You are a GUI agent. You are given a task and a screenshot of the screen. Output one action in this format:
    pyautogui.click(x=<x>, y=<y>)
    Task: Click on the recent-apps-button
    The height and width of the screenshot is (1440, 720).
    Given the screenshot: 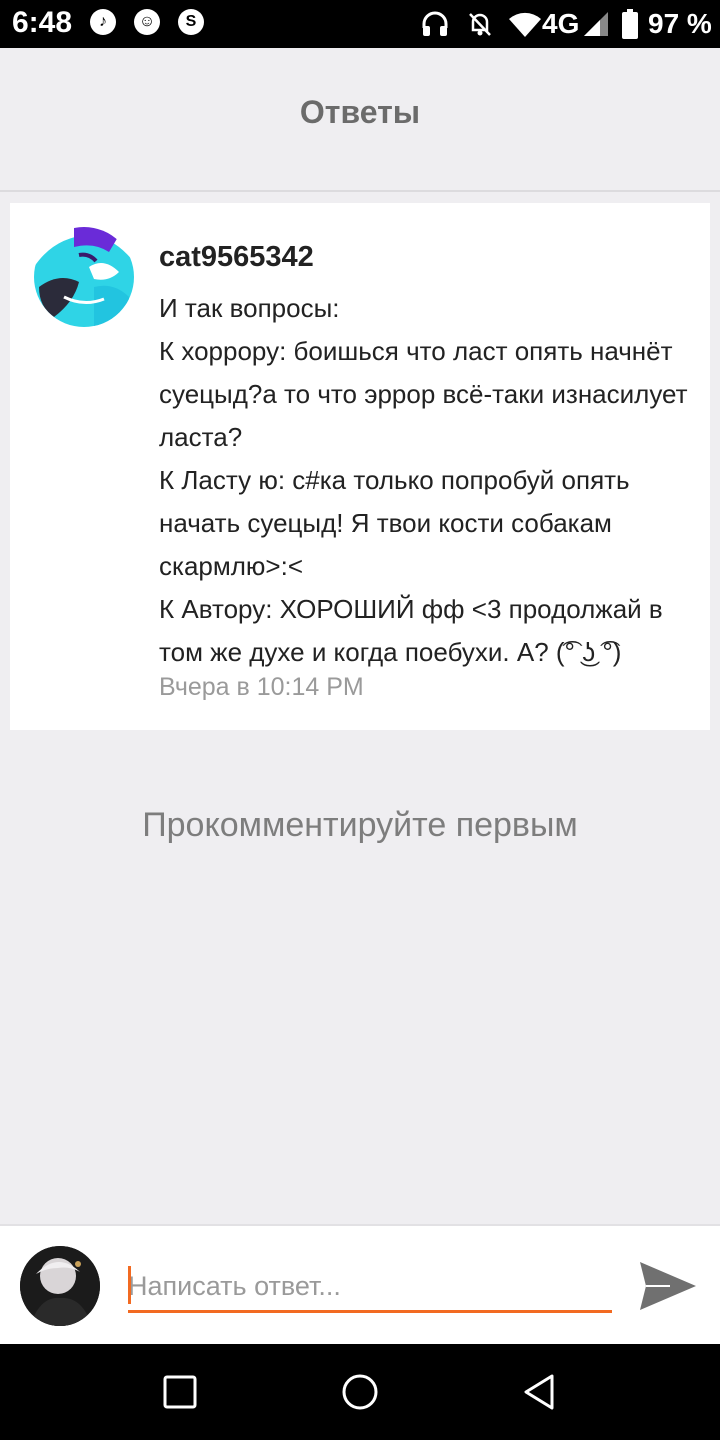 What is the action you would take?
    pyautogui.click(x=180, y=1392)
    